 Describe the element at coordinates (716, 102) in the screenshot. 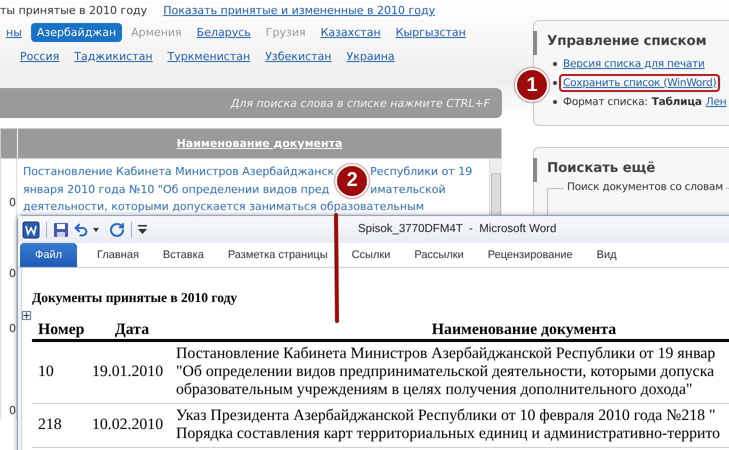

I see `format-link: Лен` at that location.